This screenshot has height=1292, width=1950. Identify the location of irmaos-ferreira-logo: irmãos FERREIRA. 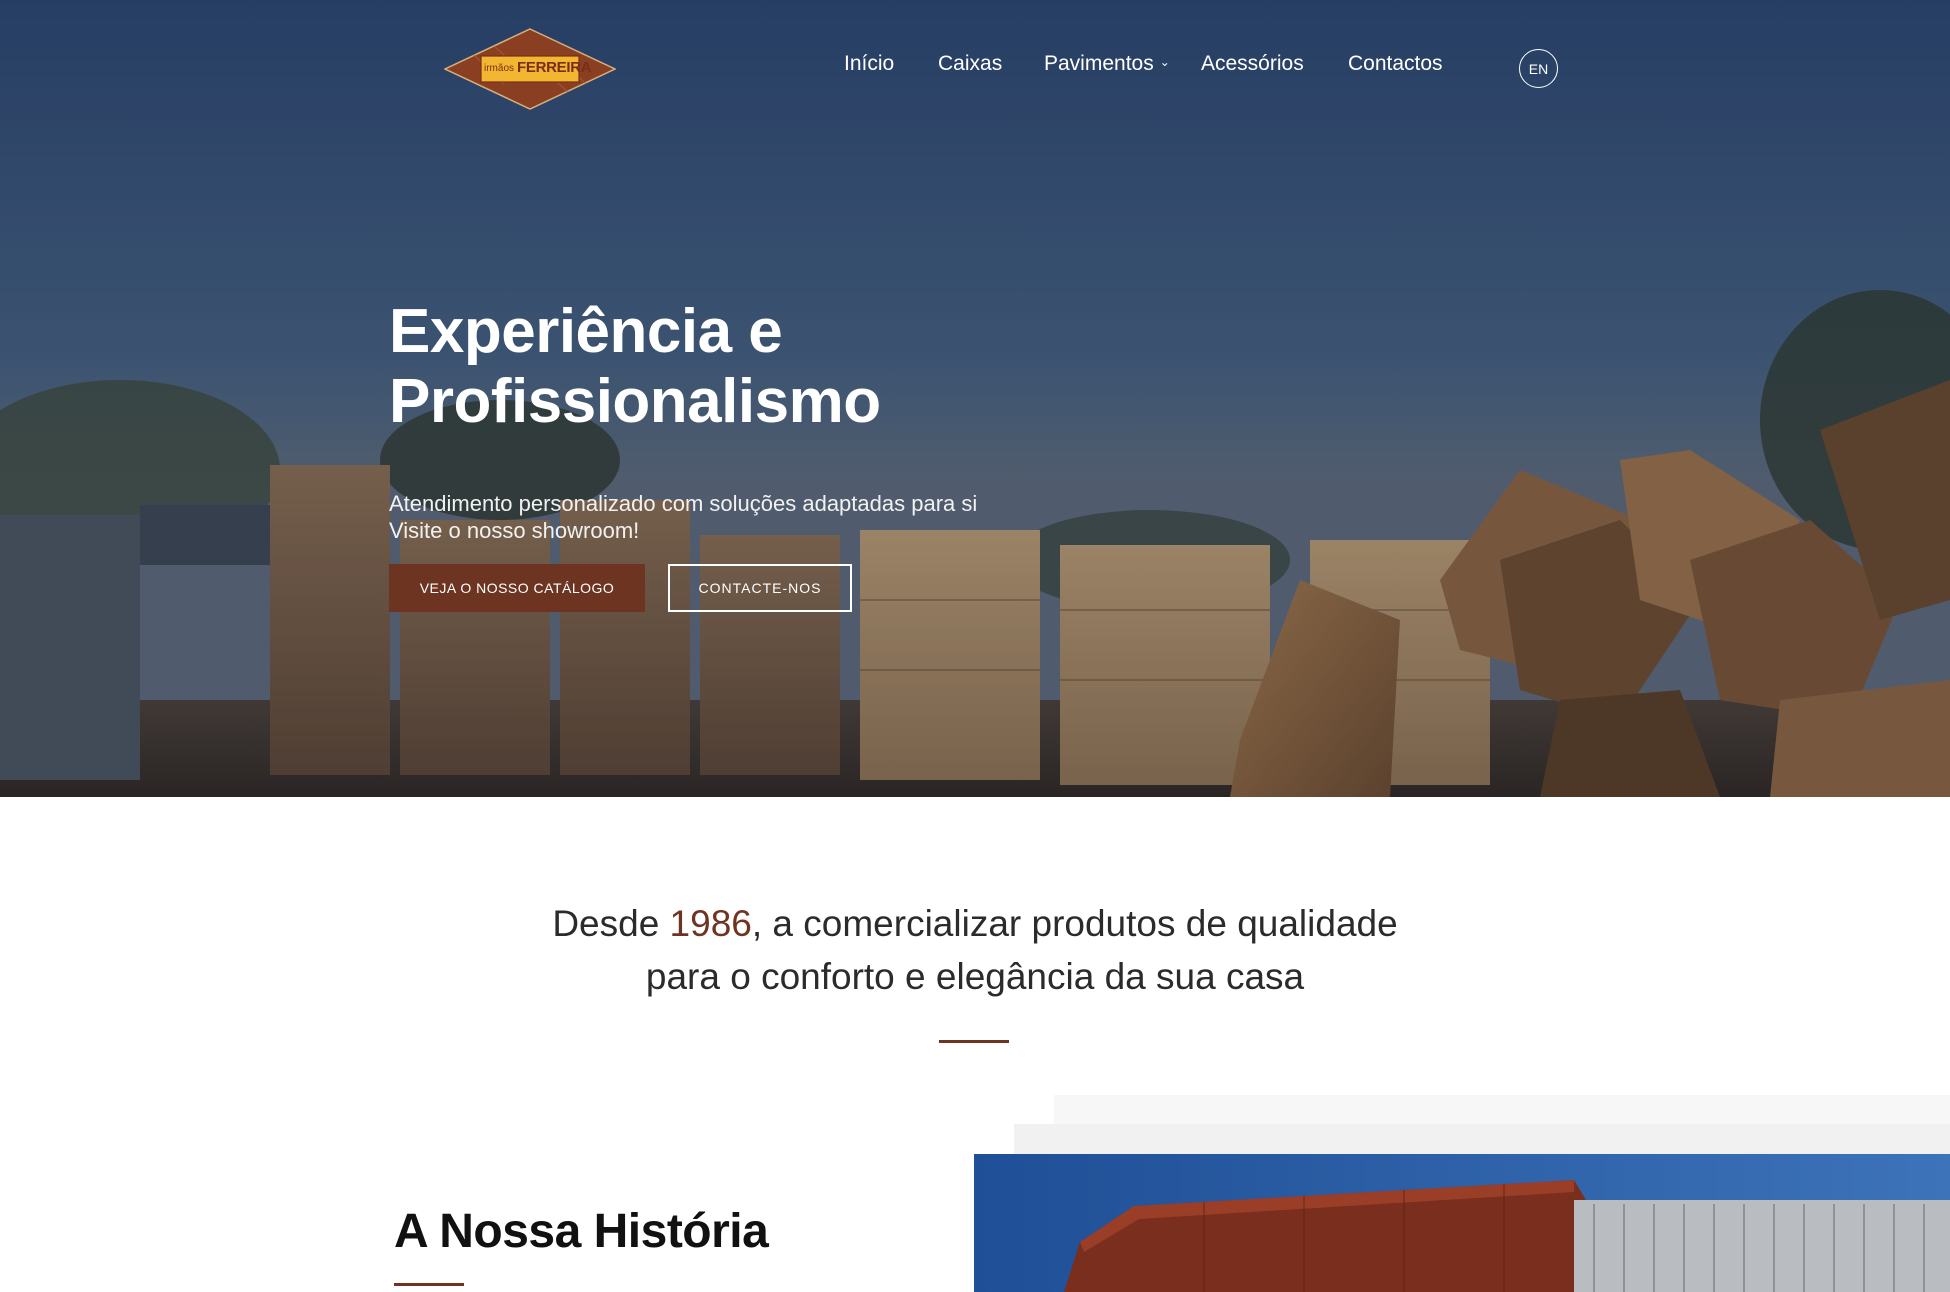
(530, 69).